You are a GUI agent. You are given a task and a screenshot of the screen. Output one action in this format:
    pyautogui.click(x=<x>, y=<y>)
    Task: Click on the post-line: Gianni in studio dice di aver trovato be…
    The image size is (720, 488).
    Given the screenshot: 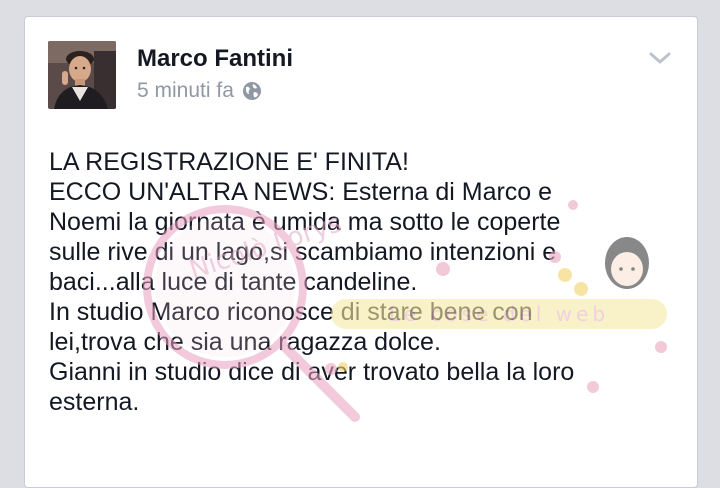 What is the action you would take?
    pyautogui.click(x=312, y=372)
    